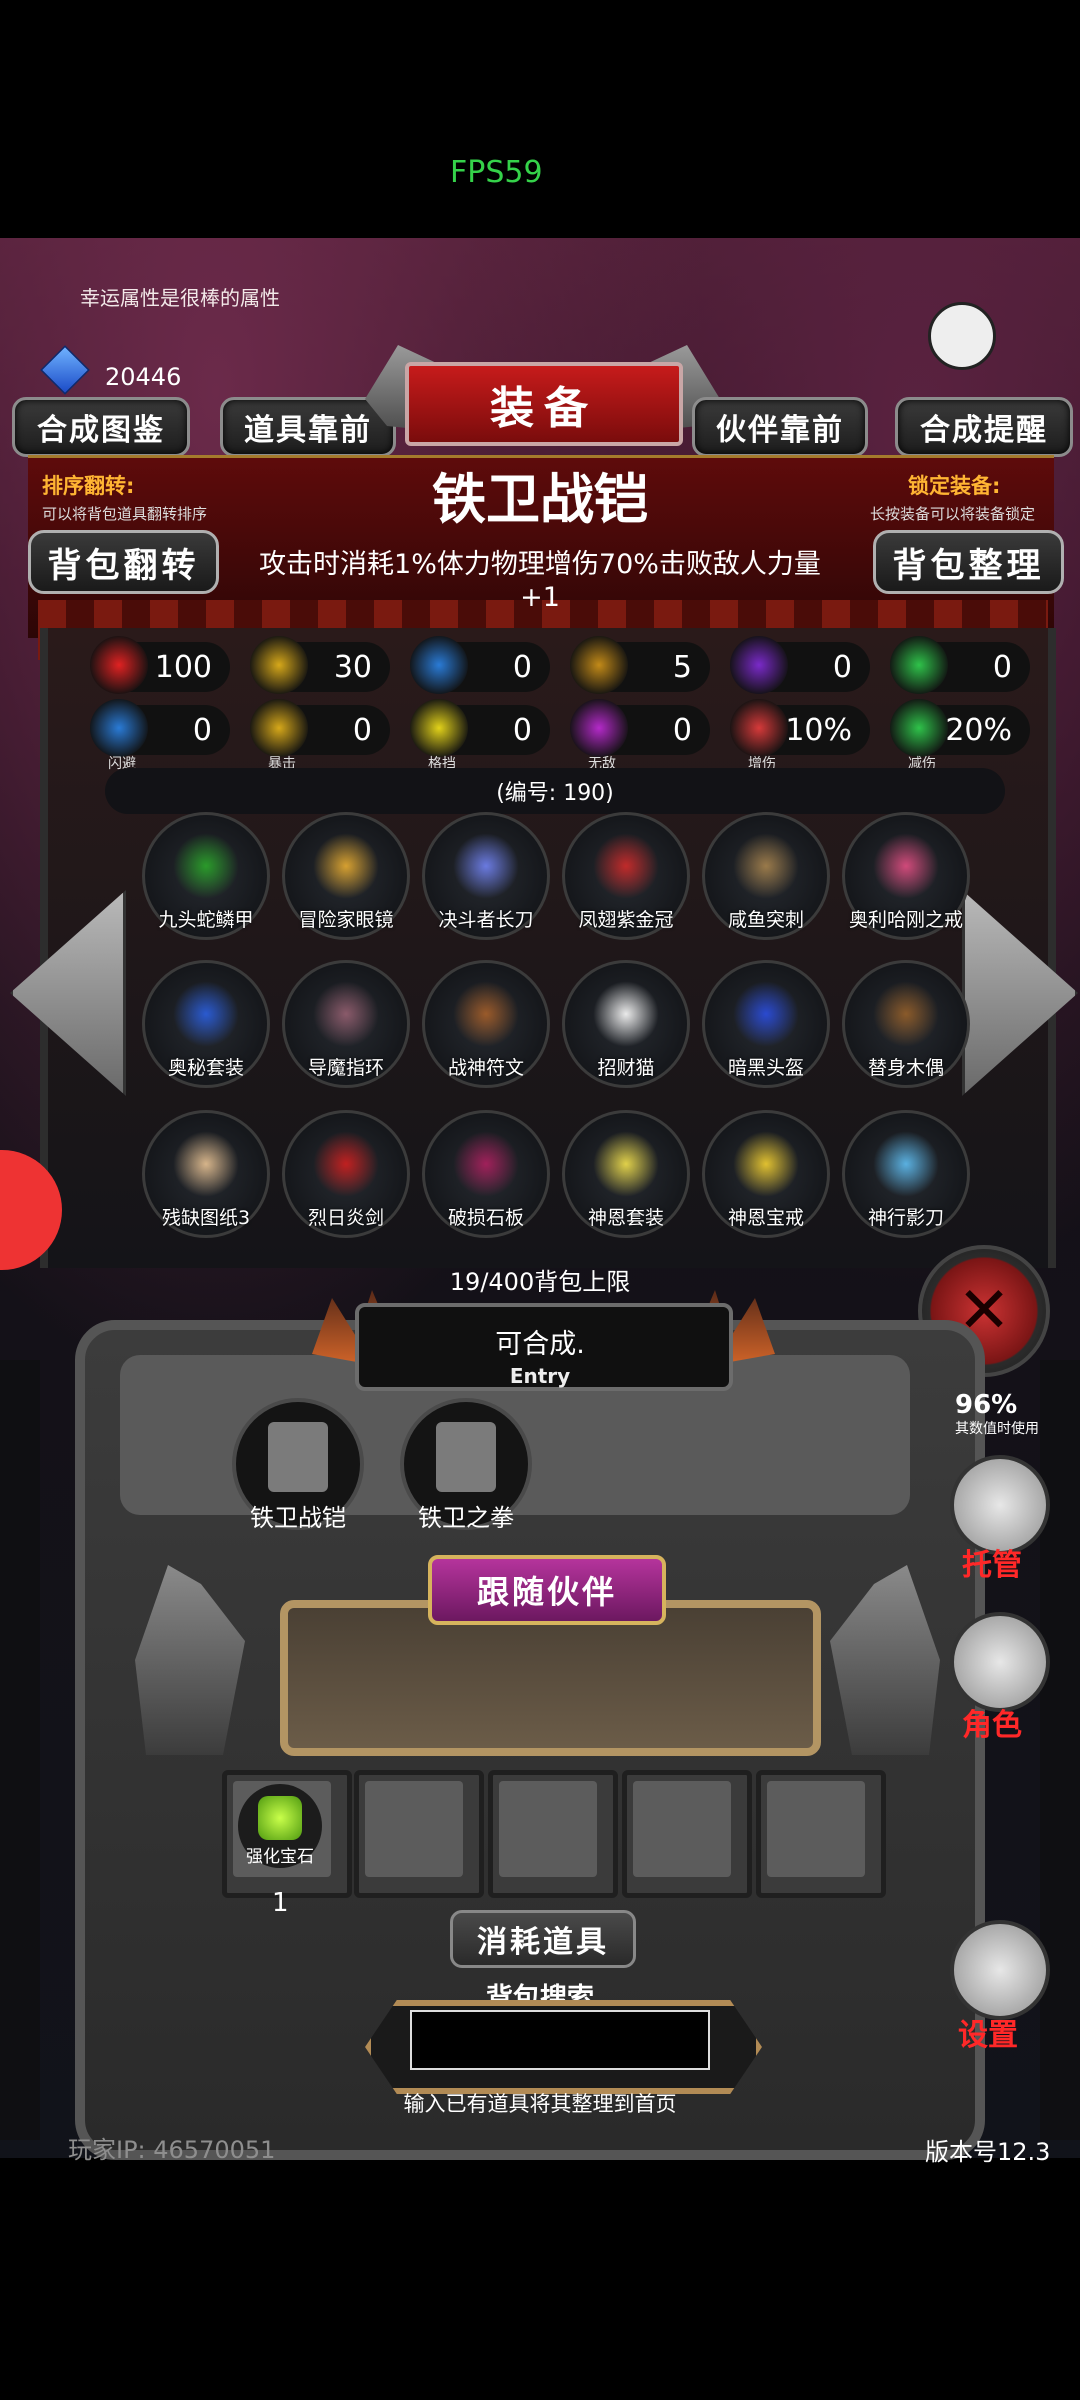 This screenshot has height=2400, width=1080. What do you see at coordinates (123, 562) in the screenshot?
I see `bag-flip-button: 背包翻转` at bounding box center [123, 562].